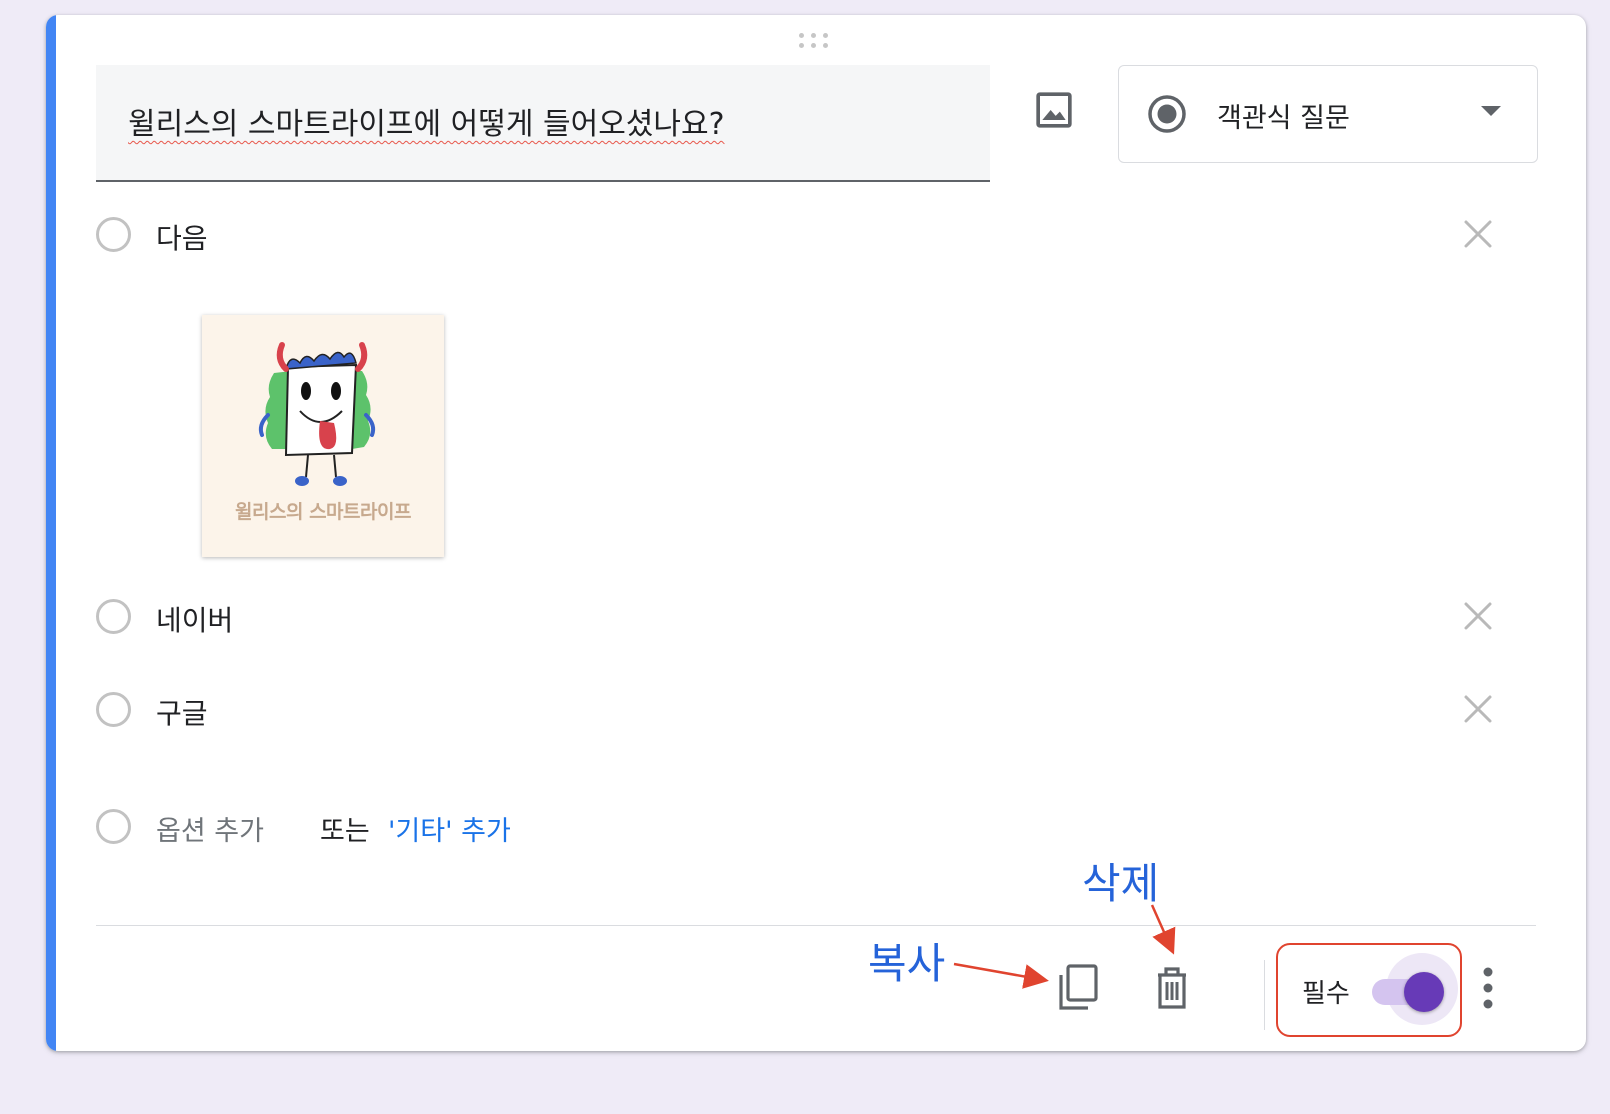 The height and width of the screenshot is (1114, 1610). What do you see at coordinates (1054, 110) in the screenshot?
I see `add-image-icon` at bounding box center [1054, 110].